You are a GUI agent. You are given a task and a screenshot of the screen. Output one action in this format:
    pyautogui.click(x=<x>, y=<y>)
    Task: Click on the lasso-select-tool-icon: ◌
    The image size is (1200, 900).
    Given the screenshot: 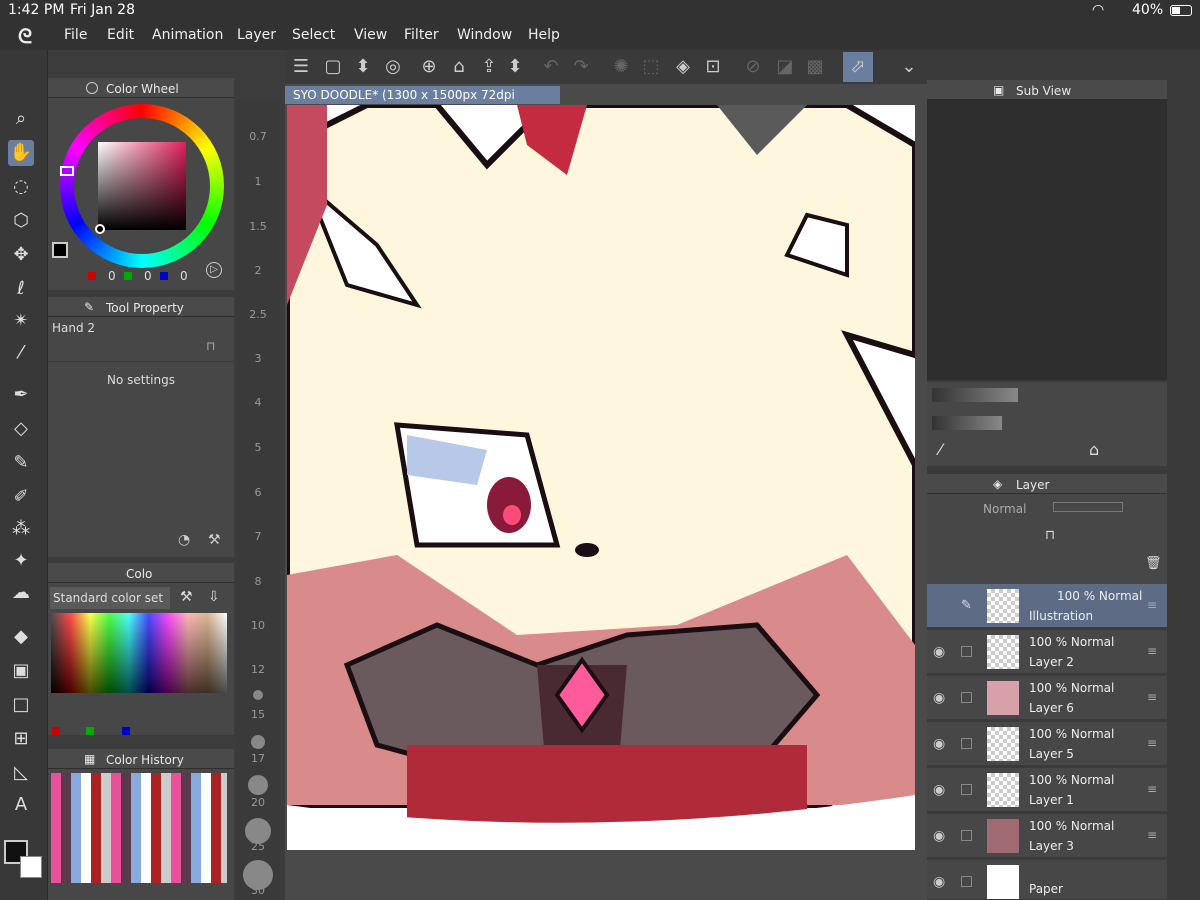 What is the action you would take?
    pyautogui.click(x=21, y=187)
    